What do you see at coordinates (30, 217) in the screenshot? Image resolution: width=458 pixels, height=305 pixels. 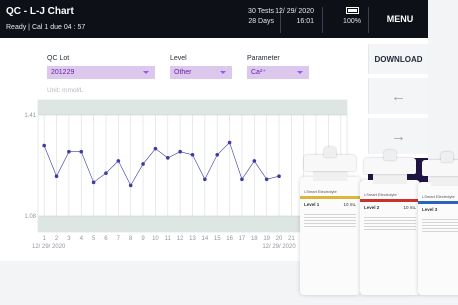 I see `y-tick-label: 1.08` at bounding box center [30, 217].